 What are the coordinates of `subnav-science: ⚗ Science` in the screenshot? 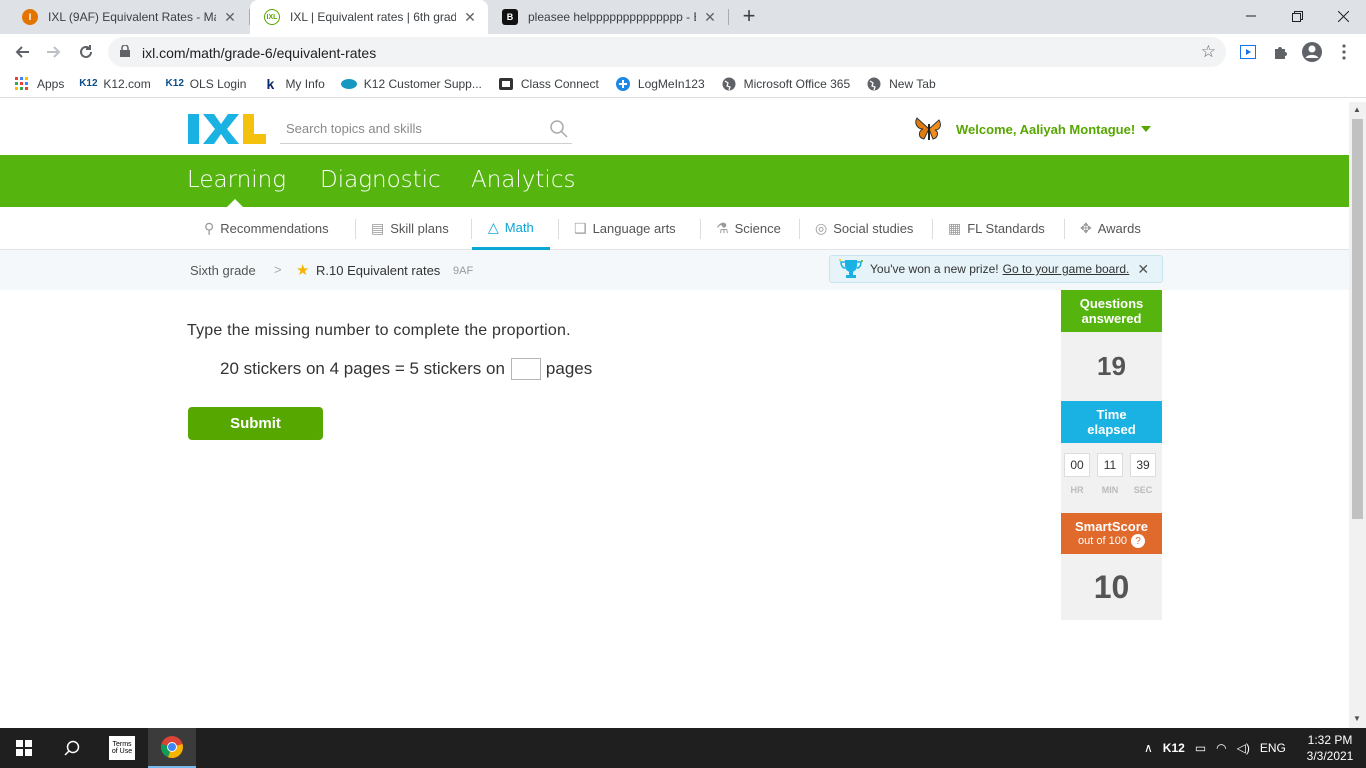 It's located at (748, 228).